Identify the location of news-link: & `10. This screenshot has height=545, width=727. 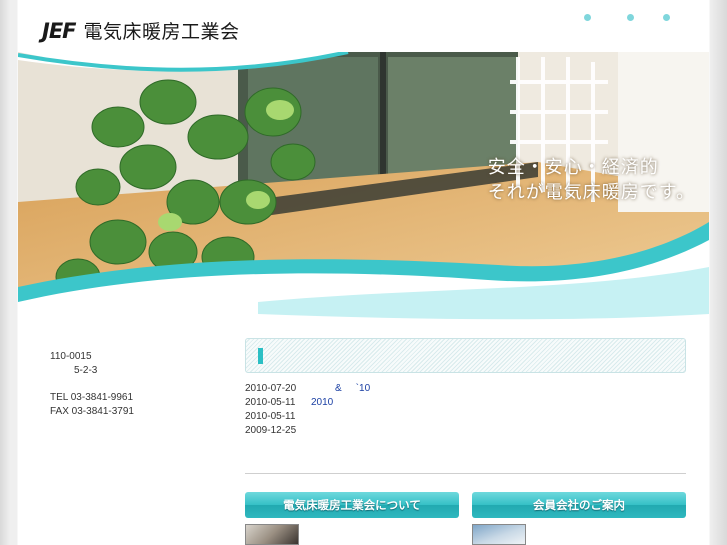
(340, 389).